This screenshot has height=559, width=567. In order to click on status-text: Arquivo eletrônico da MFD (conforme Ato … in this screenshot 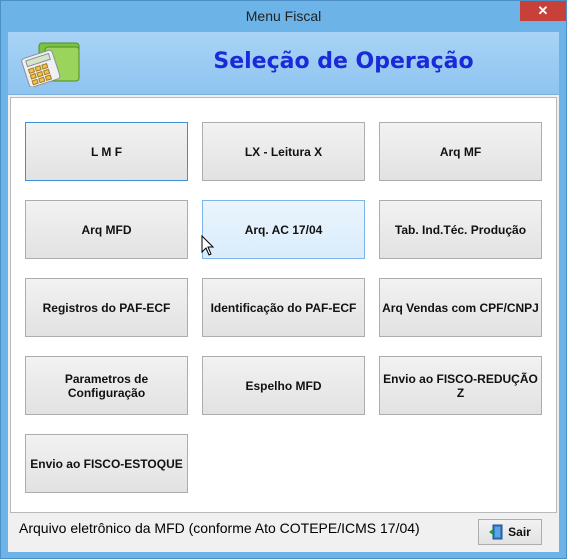, I will do `click(219, 528)`.